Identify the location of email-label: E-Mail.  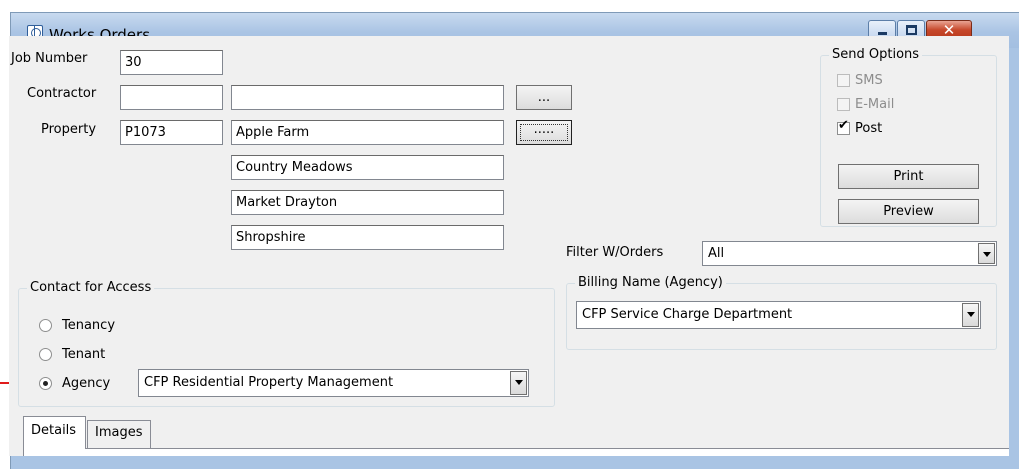
(875, 104).